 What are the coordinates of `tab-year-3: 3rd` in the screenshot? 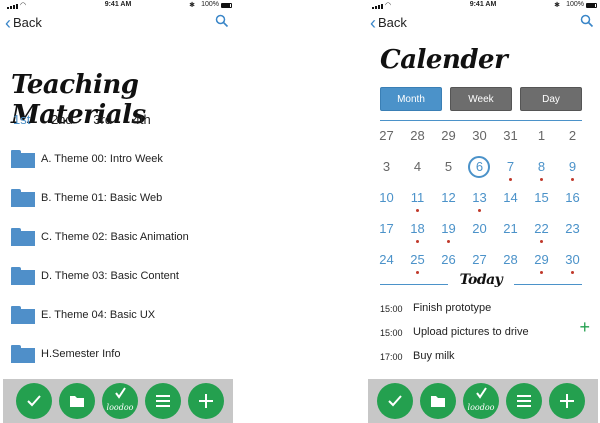 It's located at (102, 119).